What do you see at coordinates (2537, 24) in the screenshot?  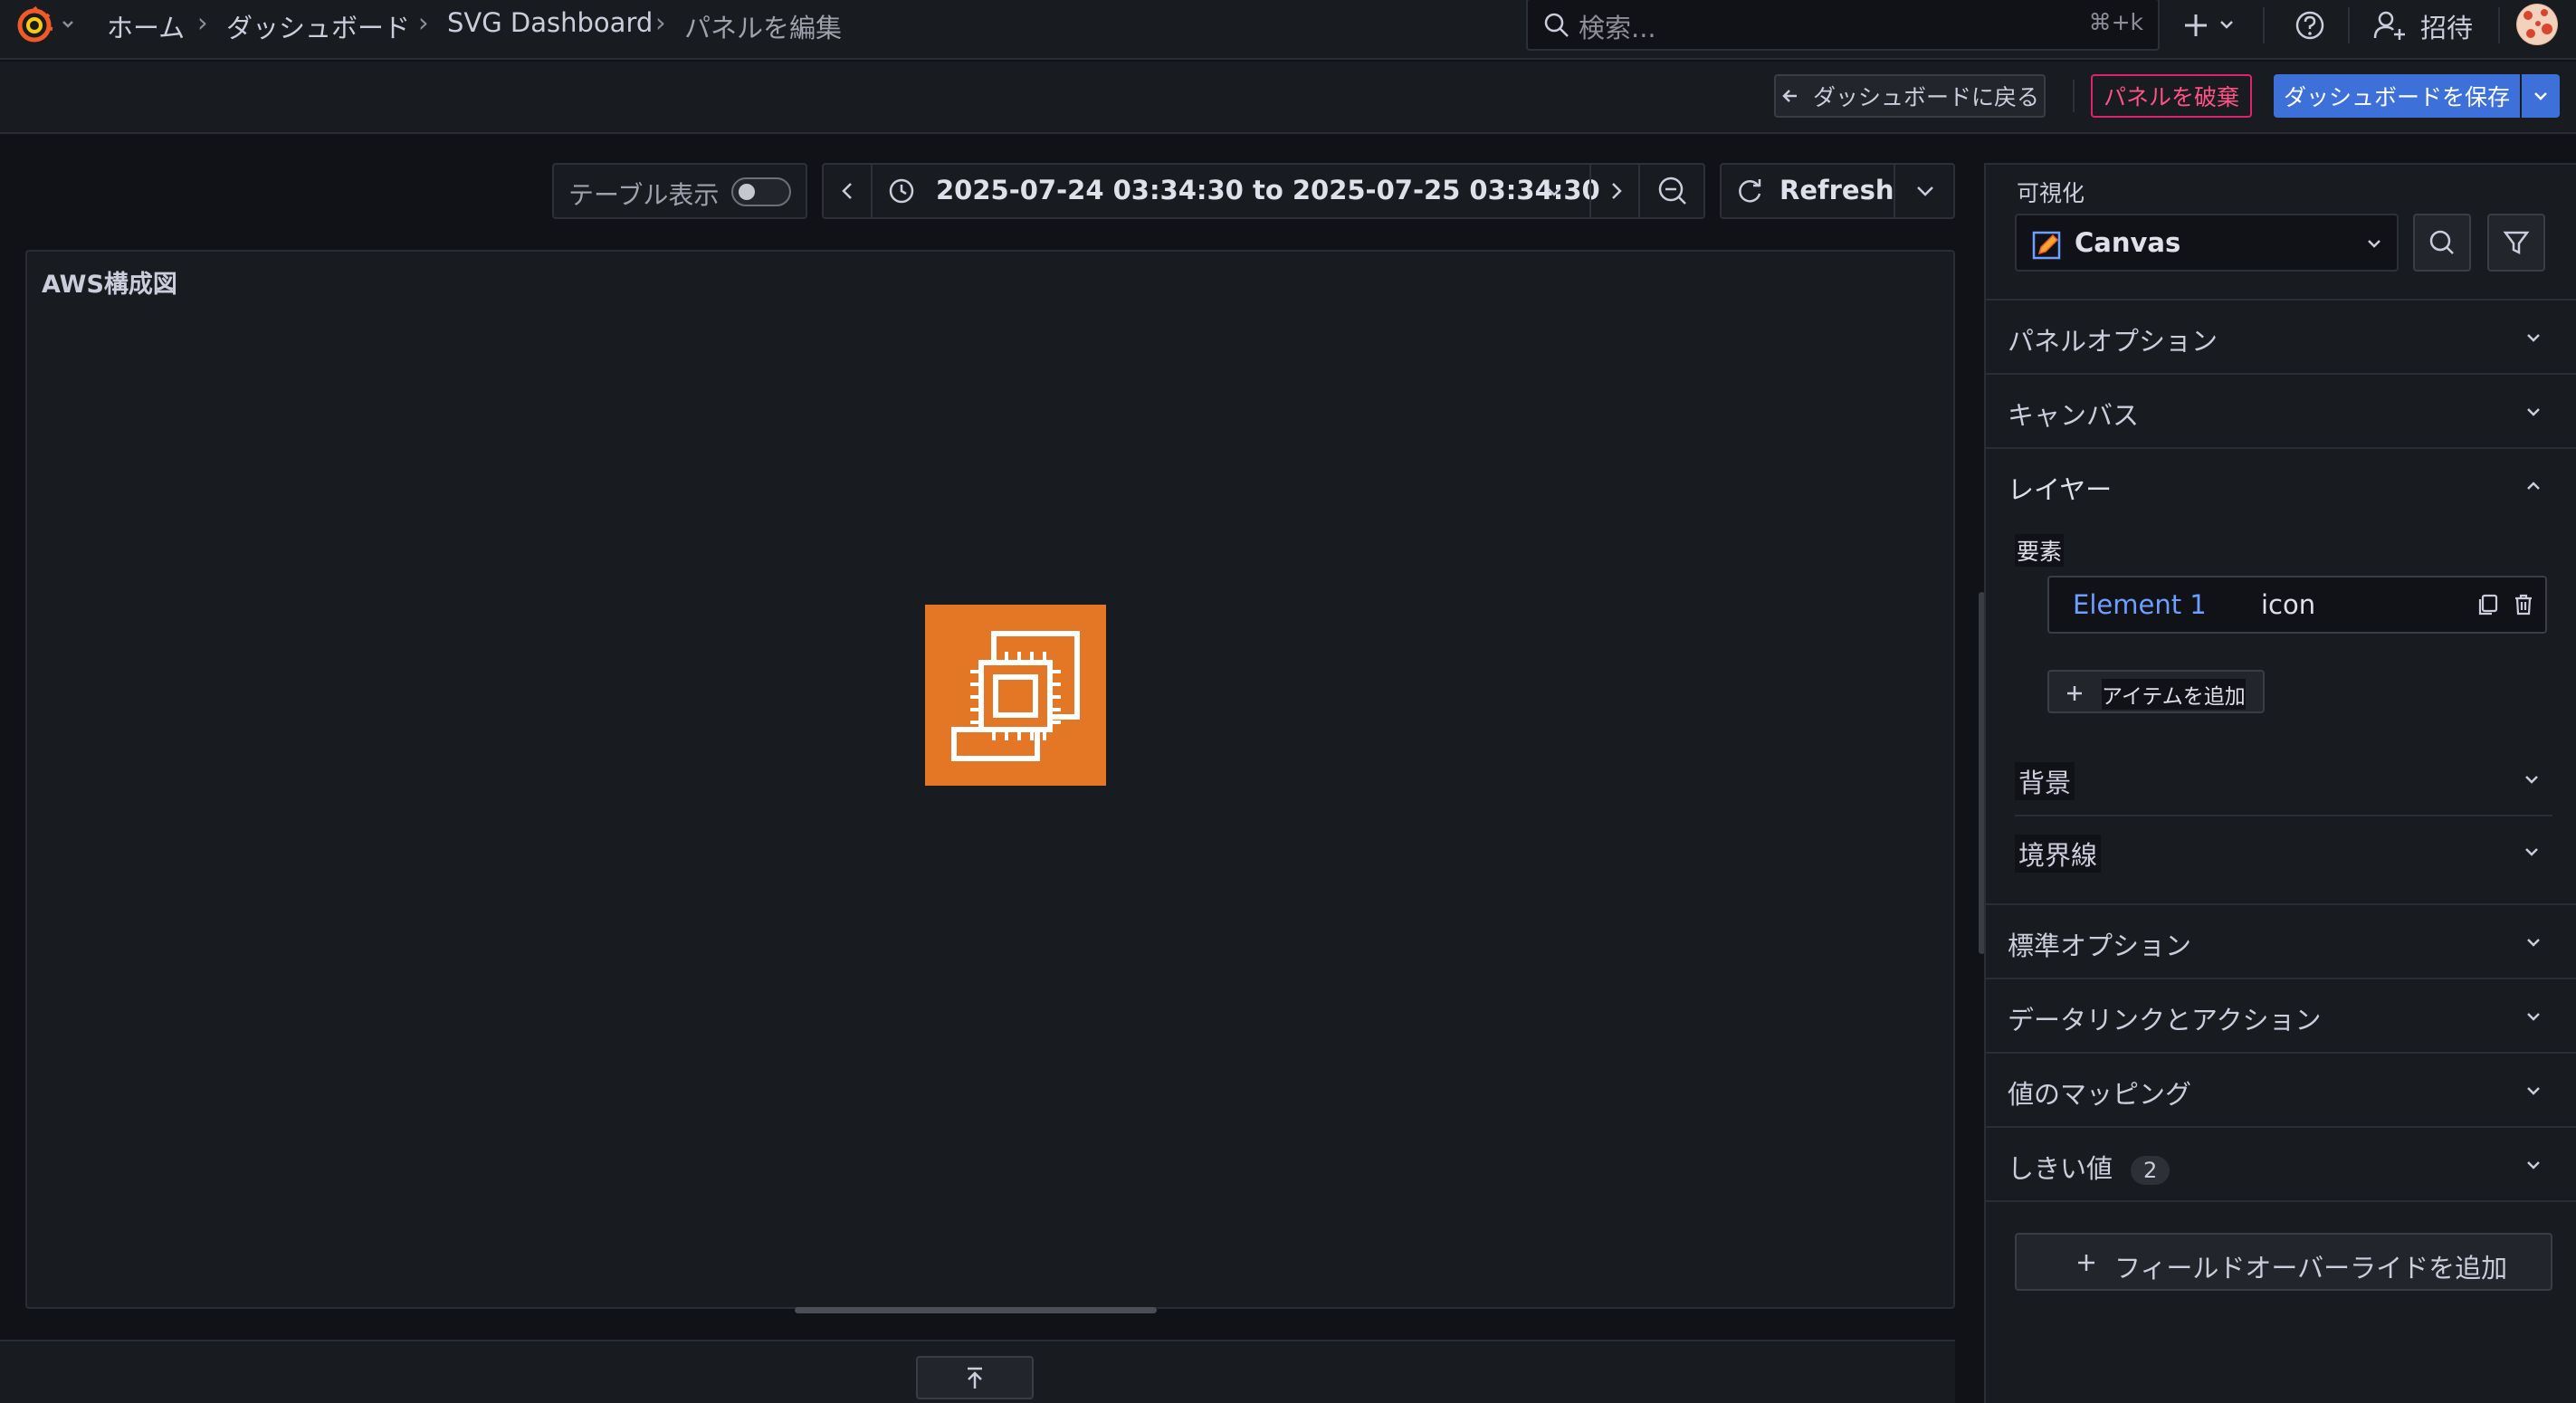 I see `avatar` at bounding box center [2537, 24].